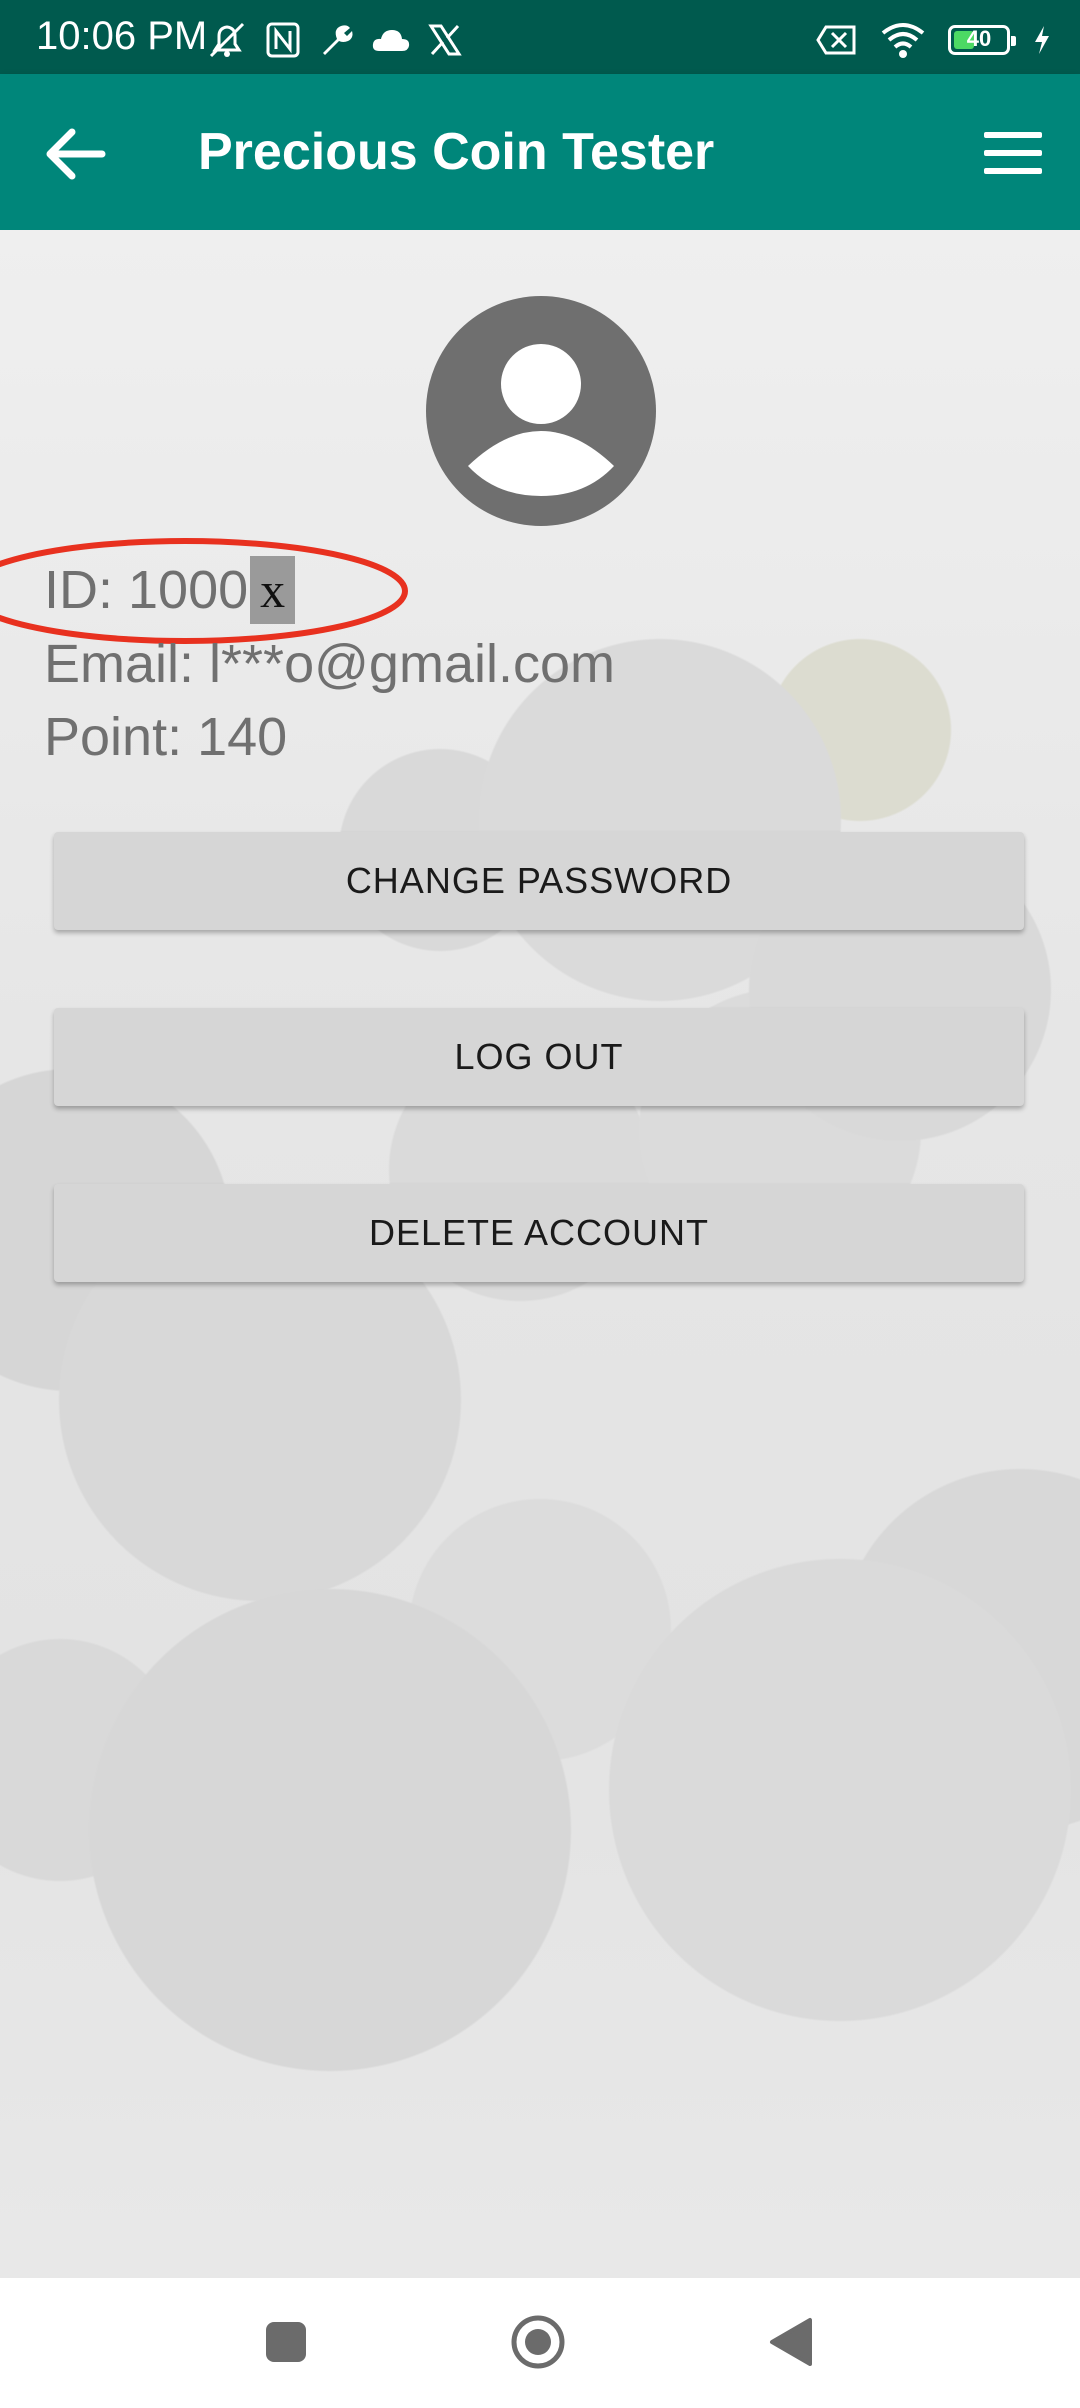  Describe the element at coordinates (836, 40) in the screenshot. I see `no-sim-icon` at that location.